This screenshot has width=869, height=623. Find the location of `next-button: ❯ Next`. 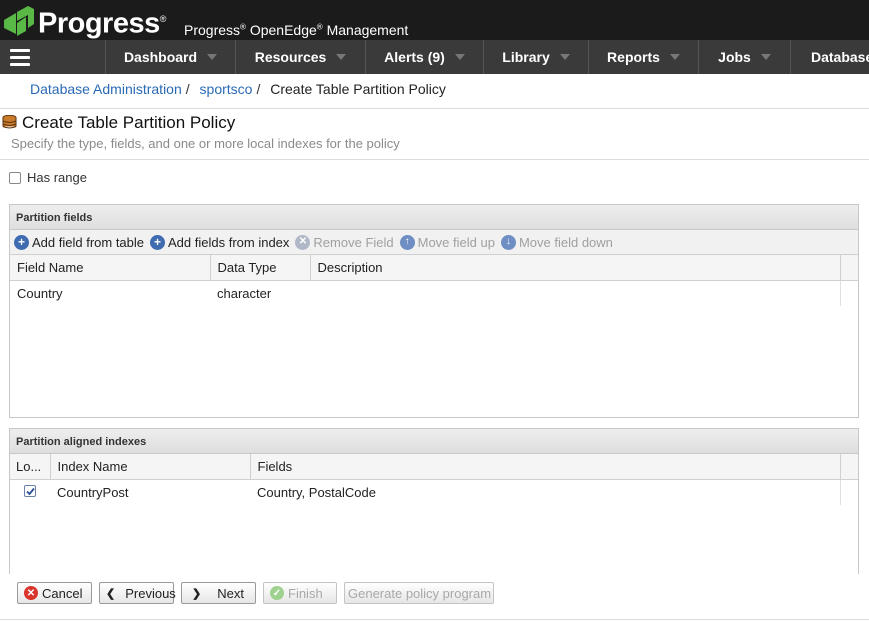

next-button: ❯ Next is located at coordinates (218, 593).